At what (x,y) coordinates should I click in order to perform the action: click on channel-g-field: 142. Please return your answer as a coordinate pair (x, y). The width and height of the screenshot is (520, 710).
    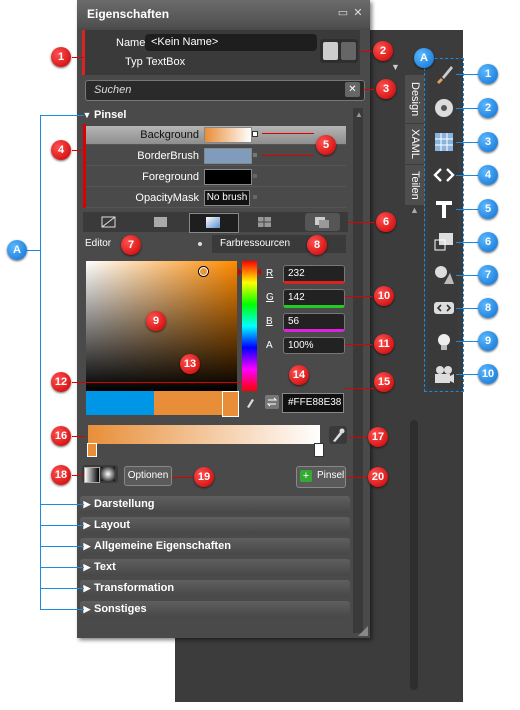
    Looking at the image, I should click on (314, 298).